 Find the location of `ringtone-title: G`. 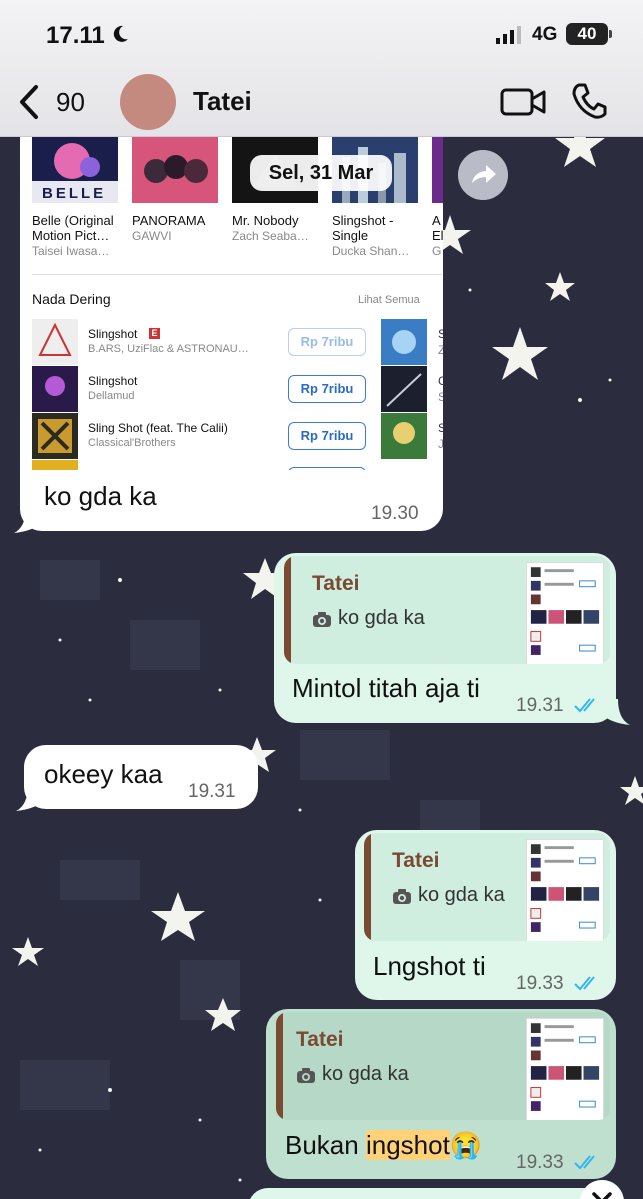

ringtone-title: G is located at coordinates (440, 381).